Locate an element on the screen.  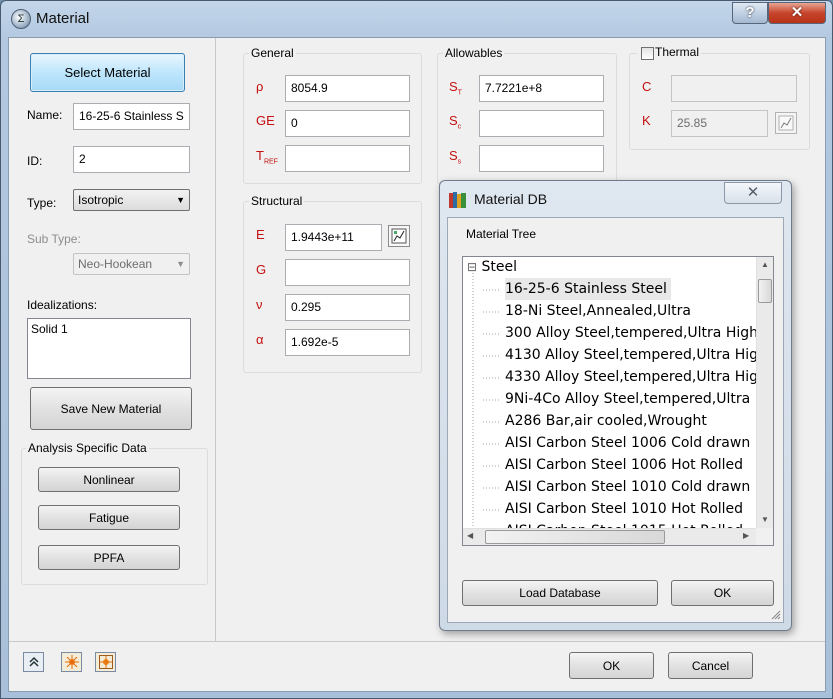
id-label: ID: is located at coordinates (35, 161).